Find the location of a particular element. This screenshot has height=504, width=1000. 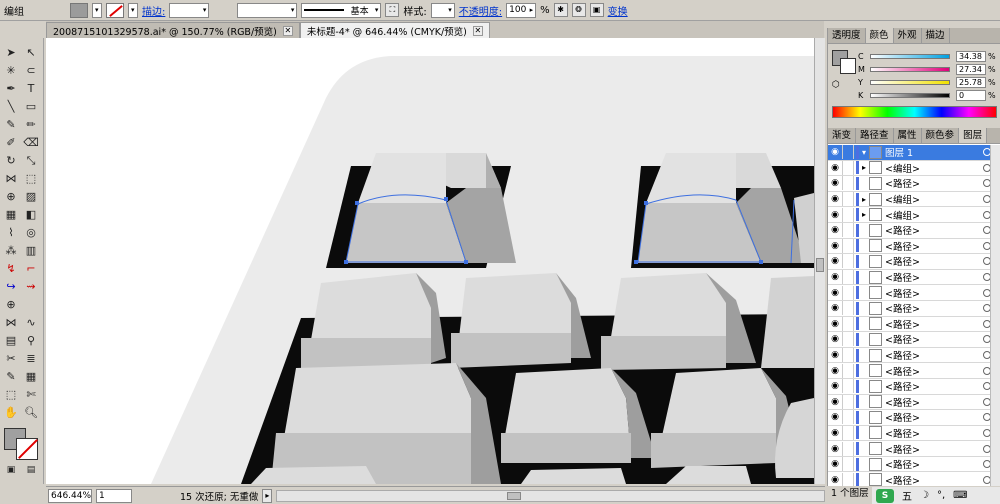

symbol-sprayer-tool-icon: ⁂ is located at coordinates (11, 250).